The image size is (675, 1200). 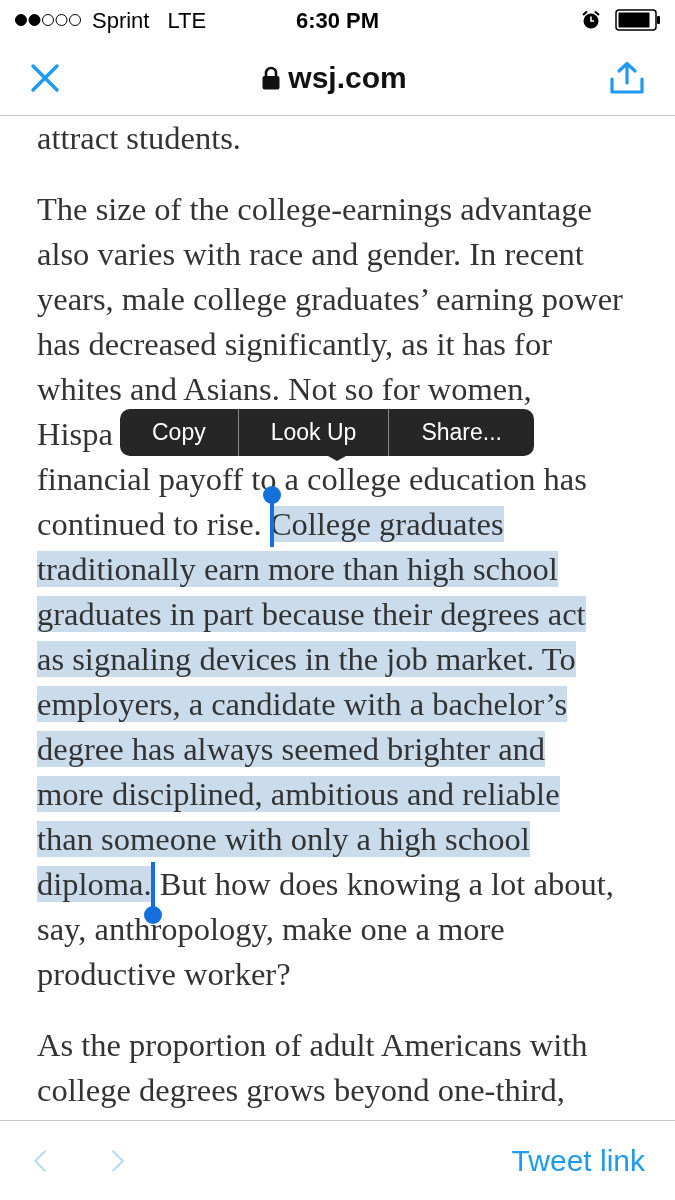 What do you see at coordinates (306, 659) in the screenshot?
I see `selected-text: as signaling devices in the job market. To` at bounding box center [306, 659].